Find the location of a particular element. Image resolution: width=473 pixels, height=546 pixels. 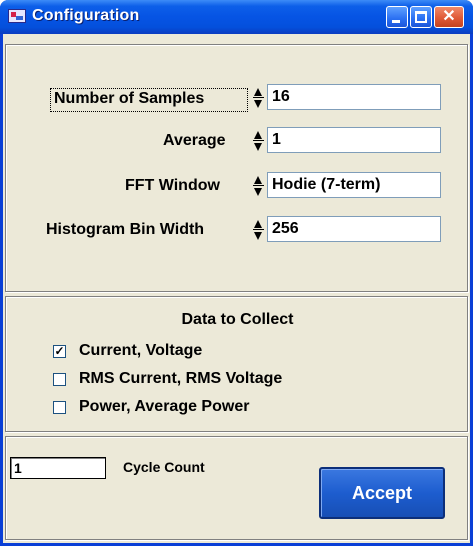

histogram-bin-width-label: Histogram Bin Width is located at coordinates (125, 229).